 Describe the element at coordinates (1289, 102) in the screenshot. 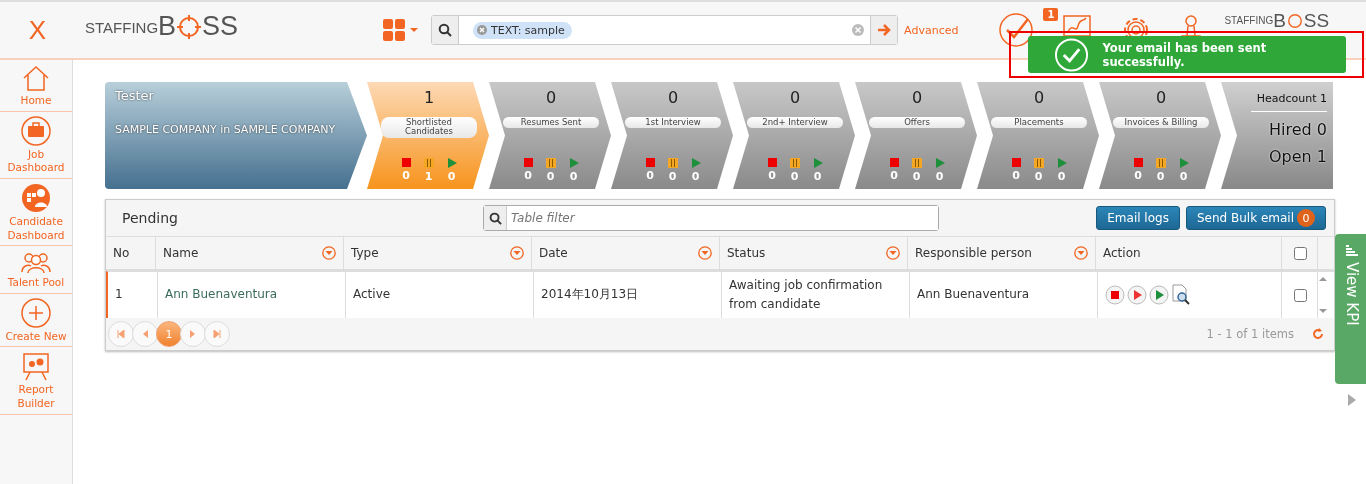

I see `headcount-label: Headcount 1` at that location.